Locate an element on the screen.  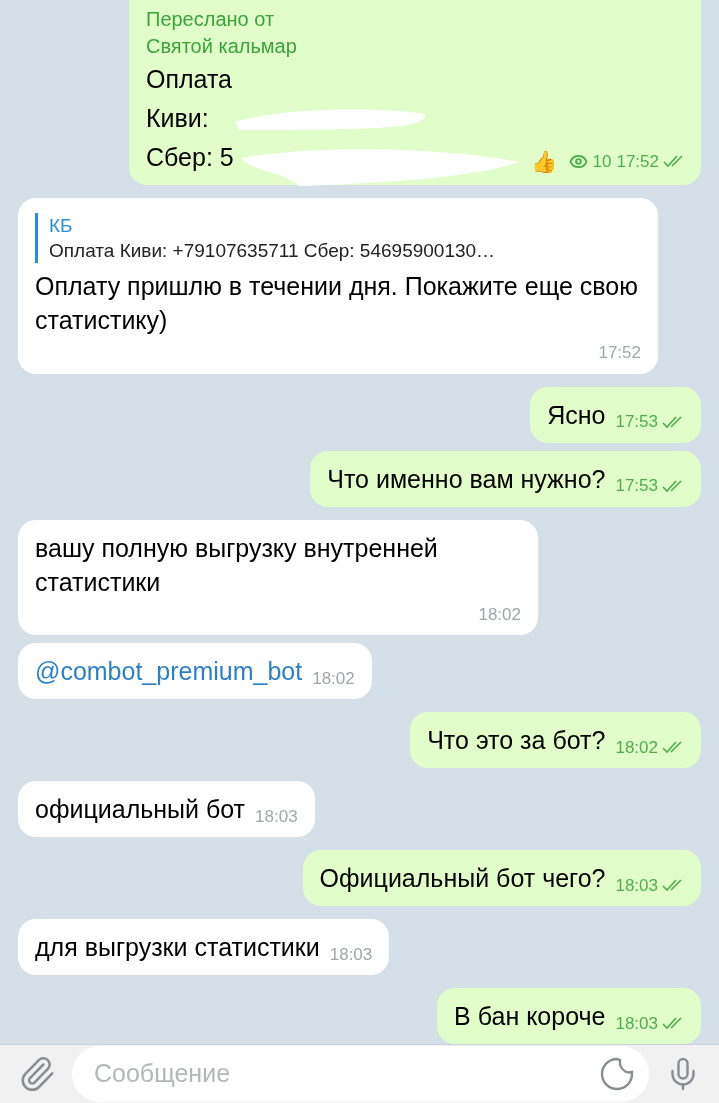
message-text: Киви: is located at coordinates (177, 118).